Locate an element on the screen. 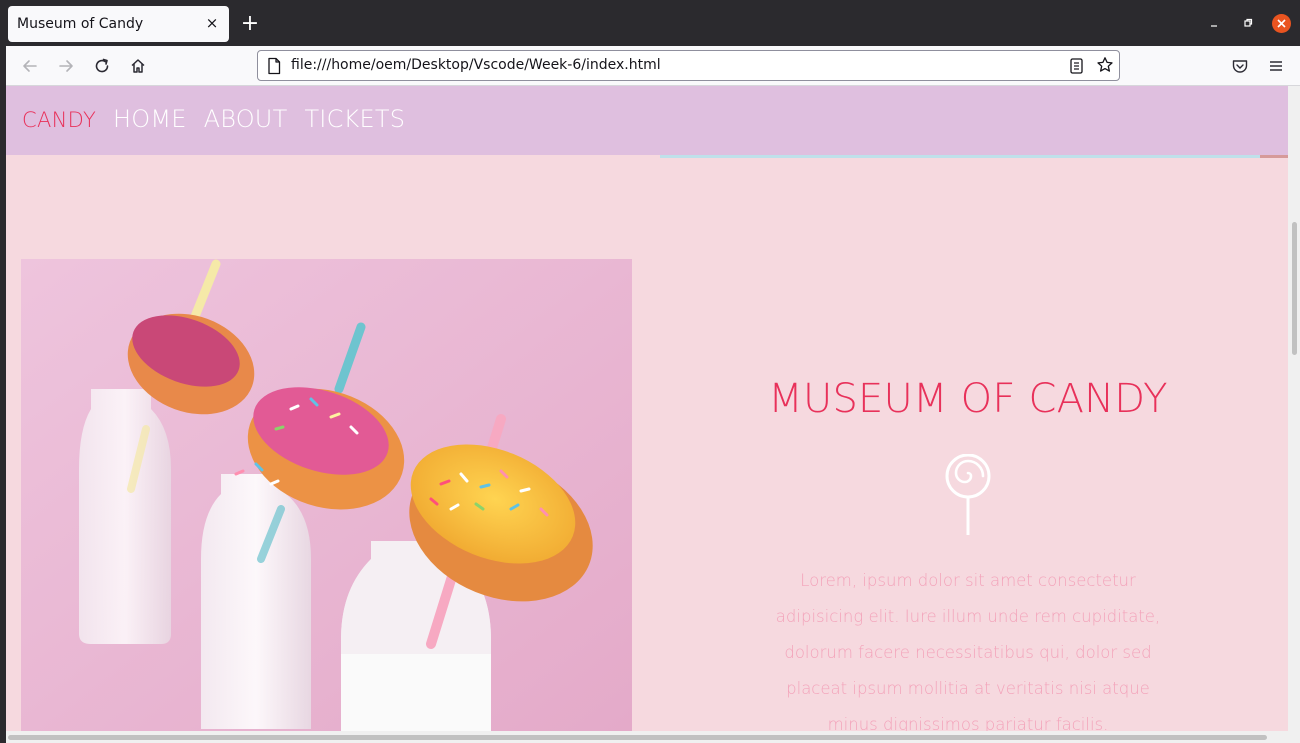 The image size is (1300, 743). reader-view-icon is located at coordinates (1077, 66).